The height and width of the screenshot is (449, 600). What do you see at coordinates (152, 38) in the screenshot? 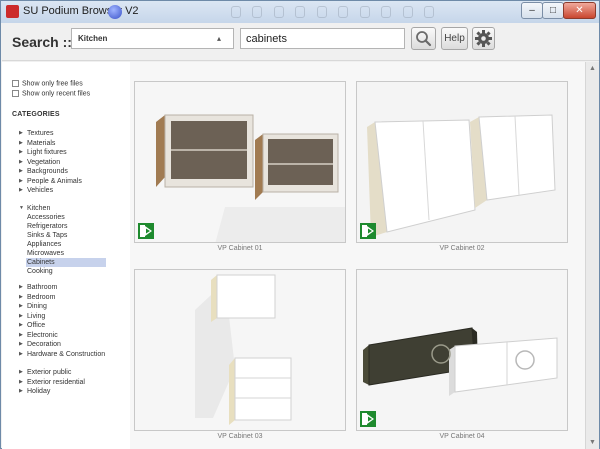
I see `category-dropdown: Kitchen ▴` at bounding box center [152, 38].